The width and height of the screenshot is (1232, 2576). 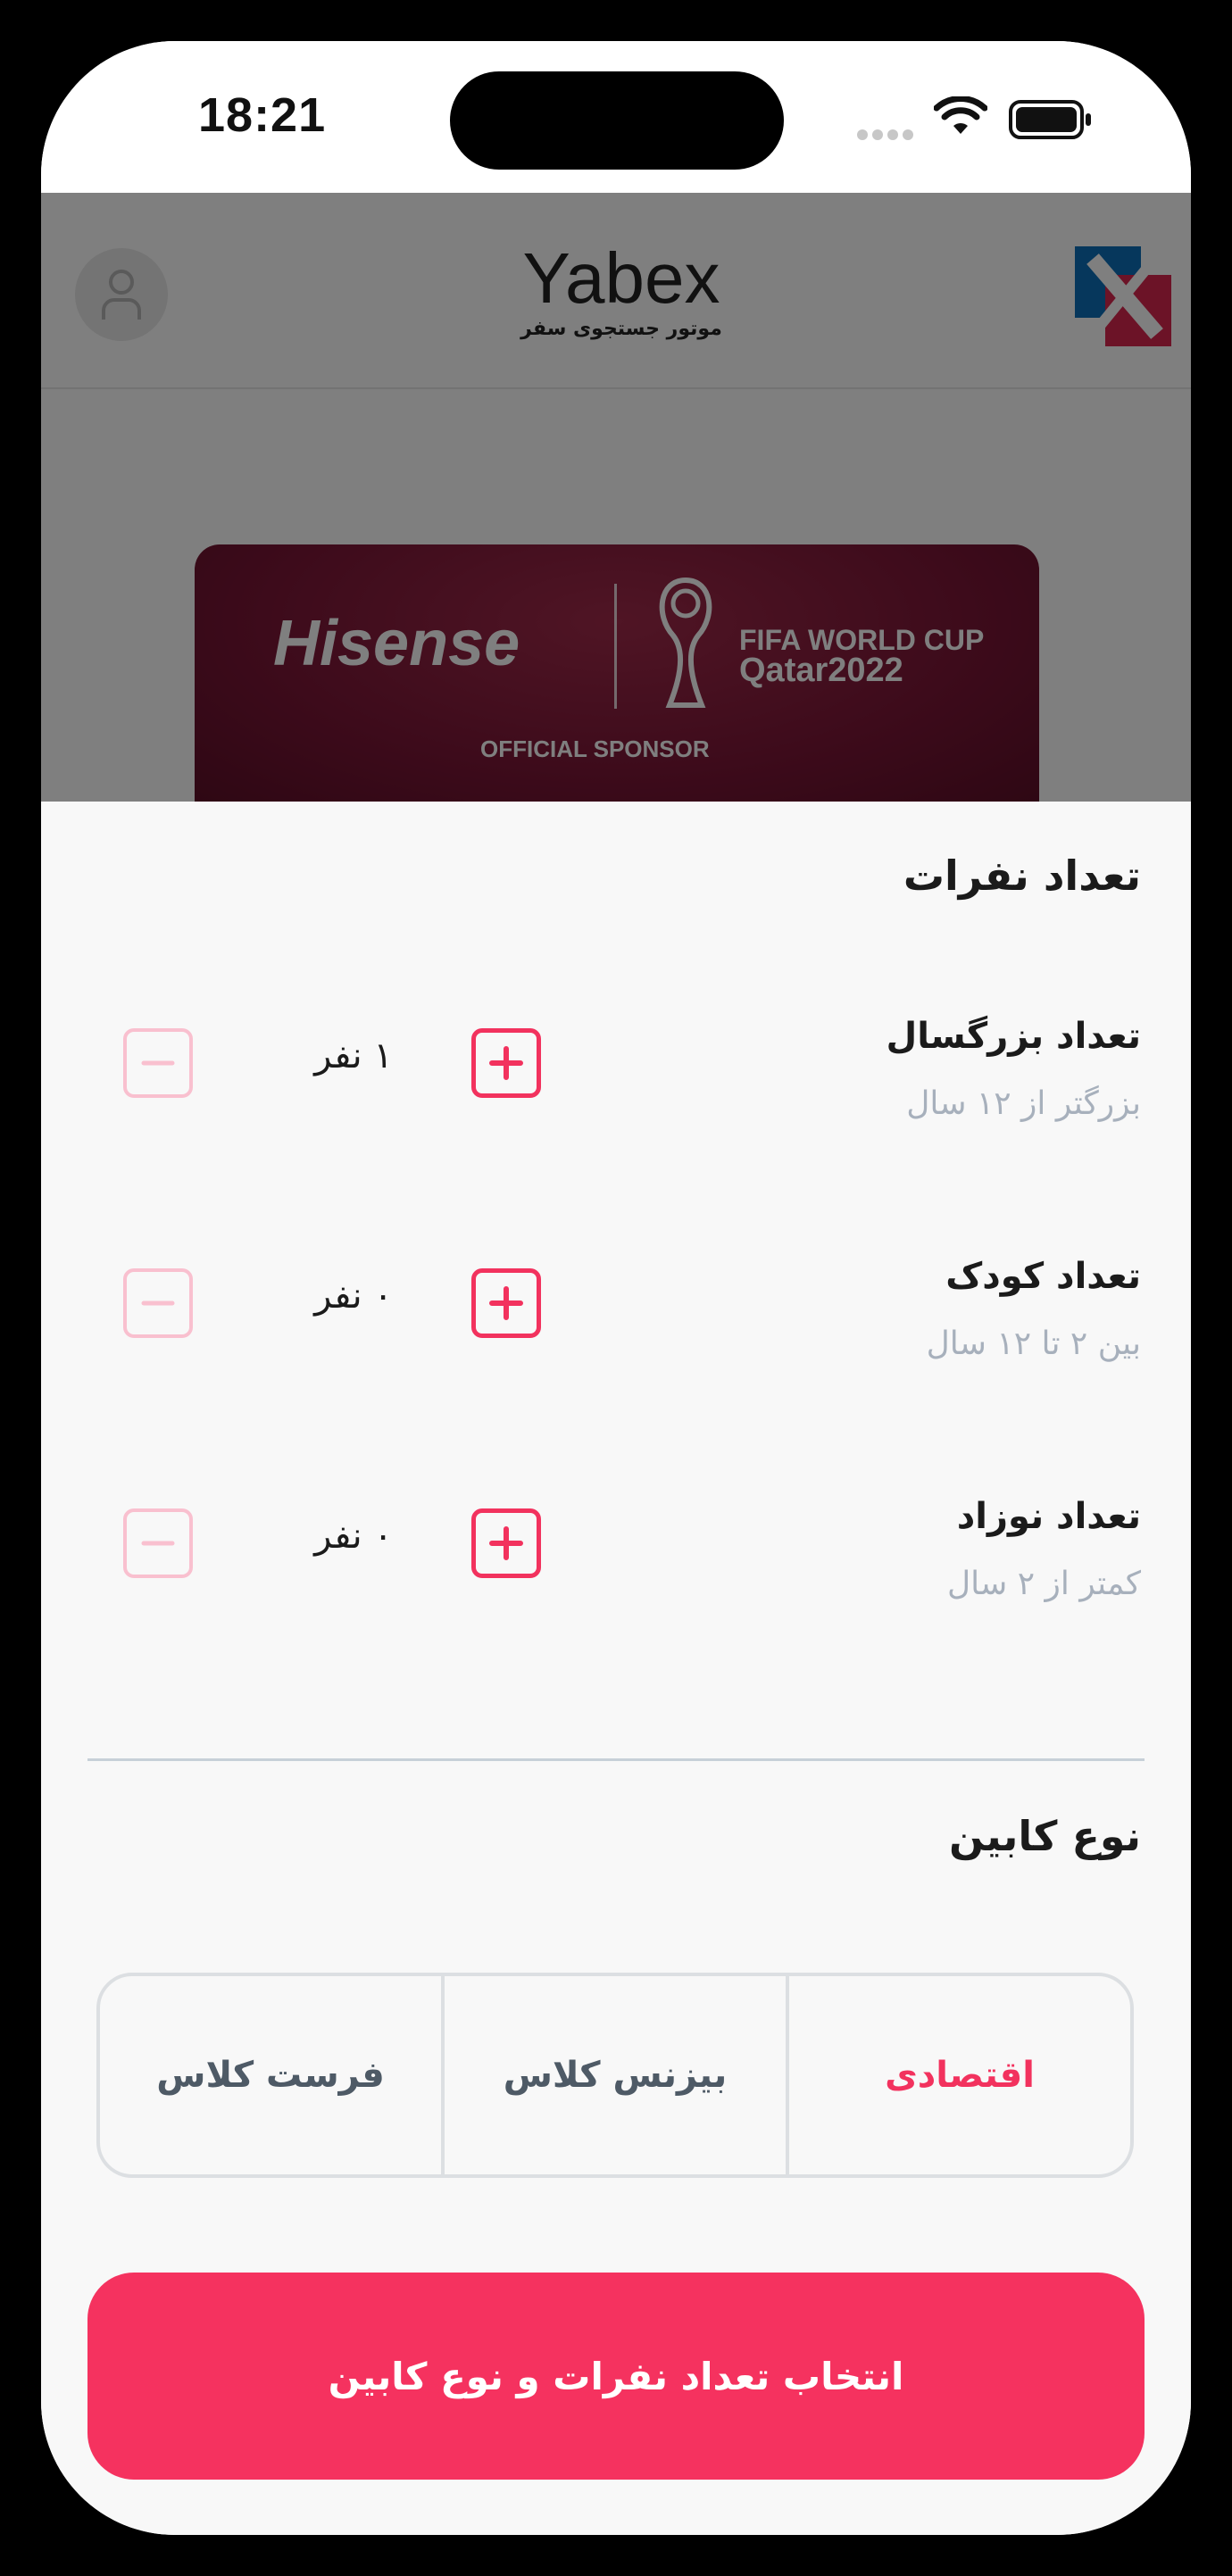 What do you see at coordinates (616, 1568) in the screenshot?
I see `passenger-row-infant: تعداد نوزاد کمتر از ۲ سال ۰ نفر` at bounding box center [616, 1568].